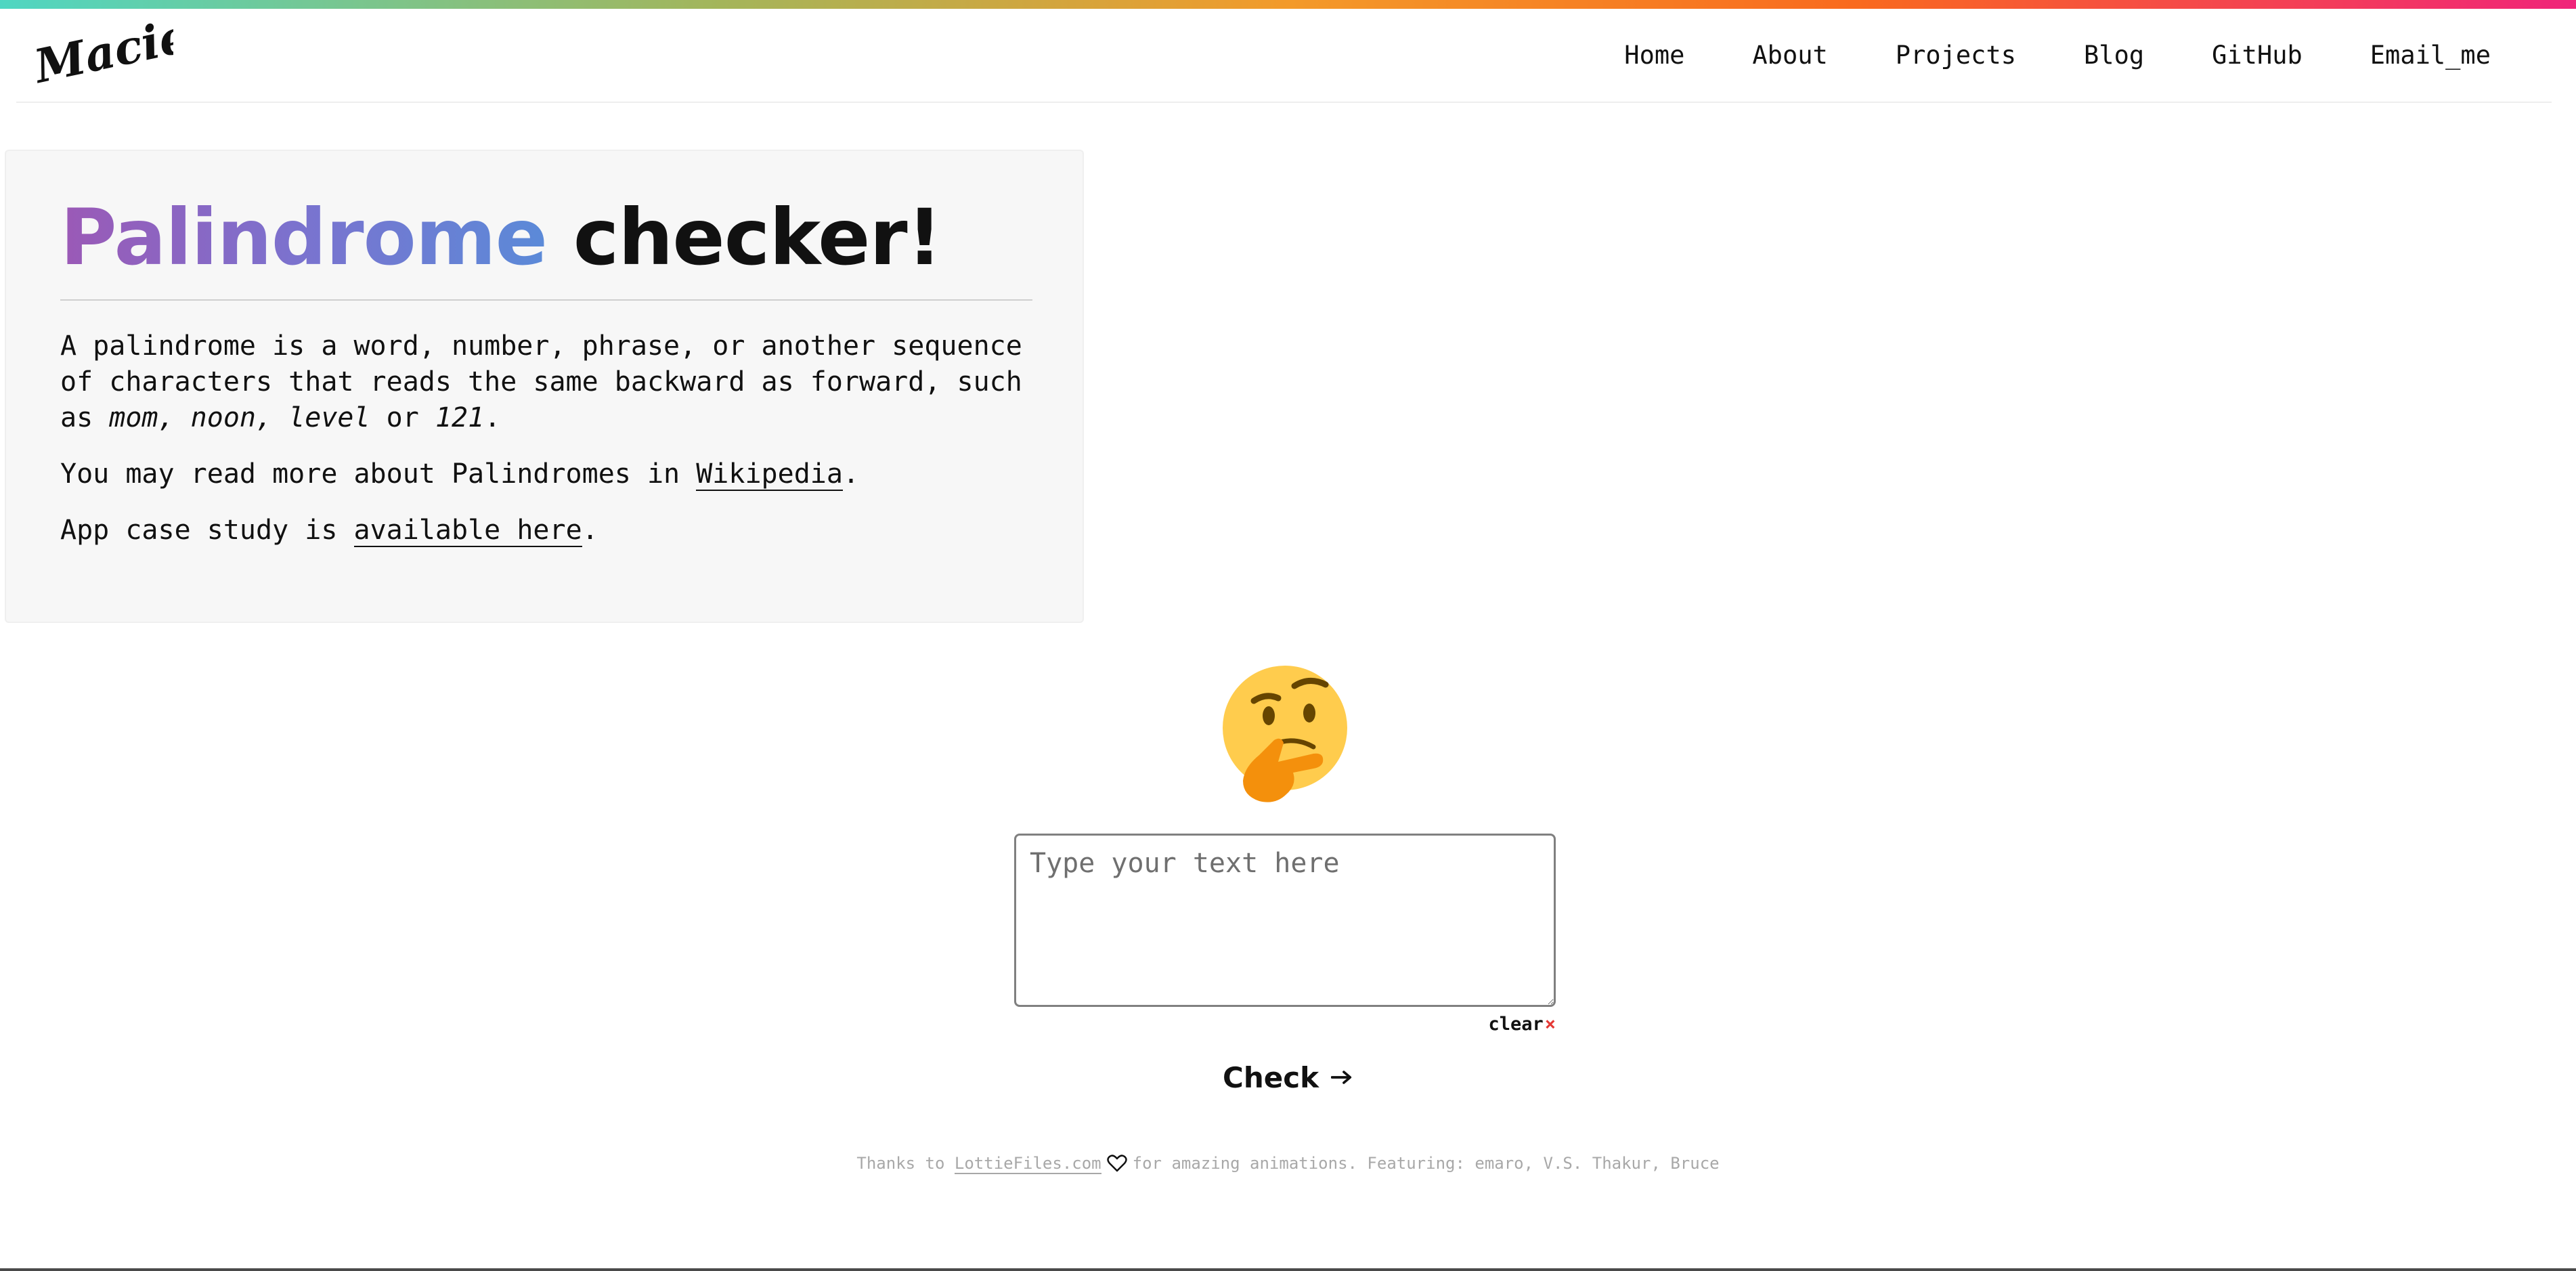 The width and height of the screenshot is (2576, 1271). I want to click on title-divider, so click(546, 300).